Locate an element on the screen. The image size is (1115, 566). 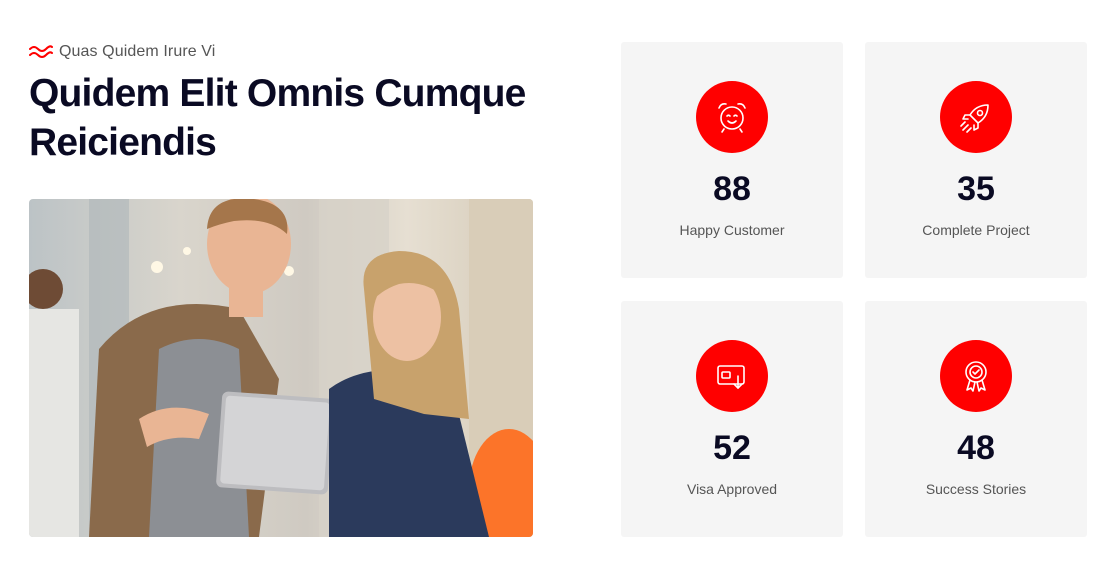
stat-value: 48 is located at coordinates (976, 448).